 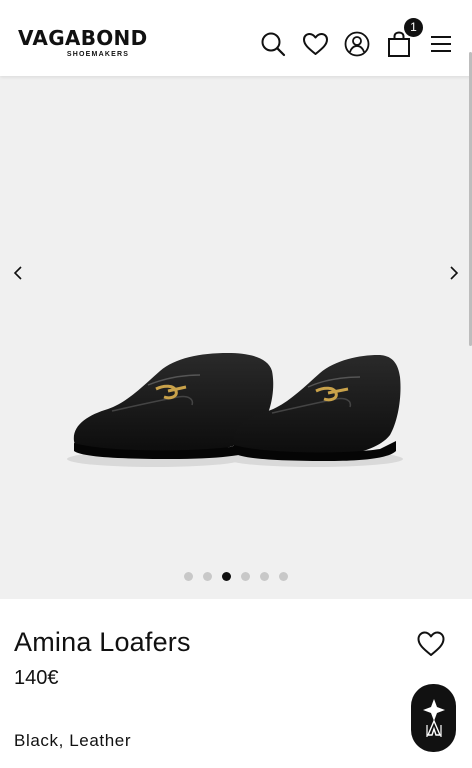 What do you see at coordinates (273, 44) in the screenshot?
I see `search-icon` at bounding box center [273, 44].